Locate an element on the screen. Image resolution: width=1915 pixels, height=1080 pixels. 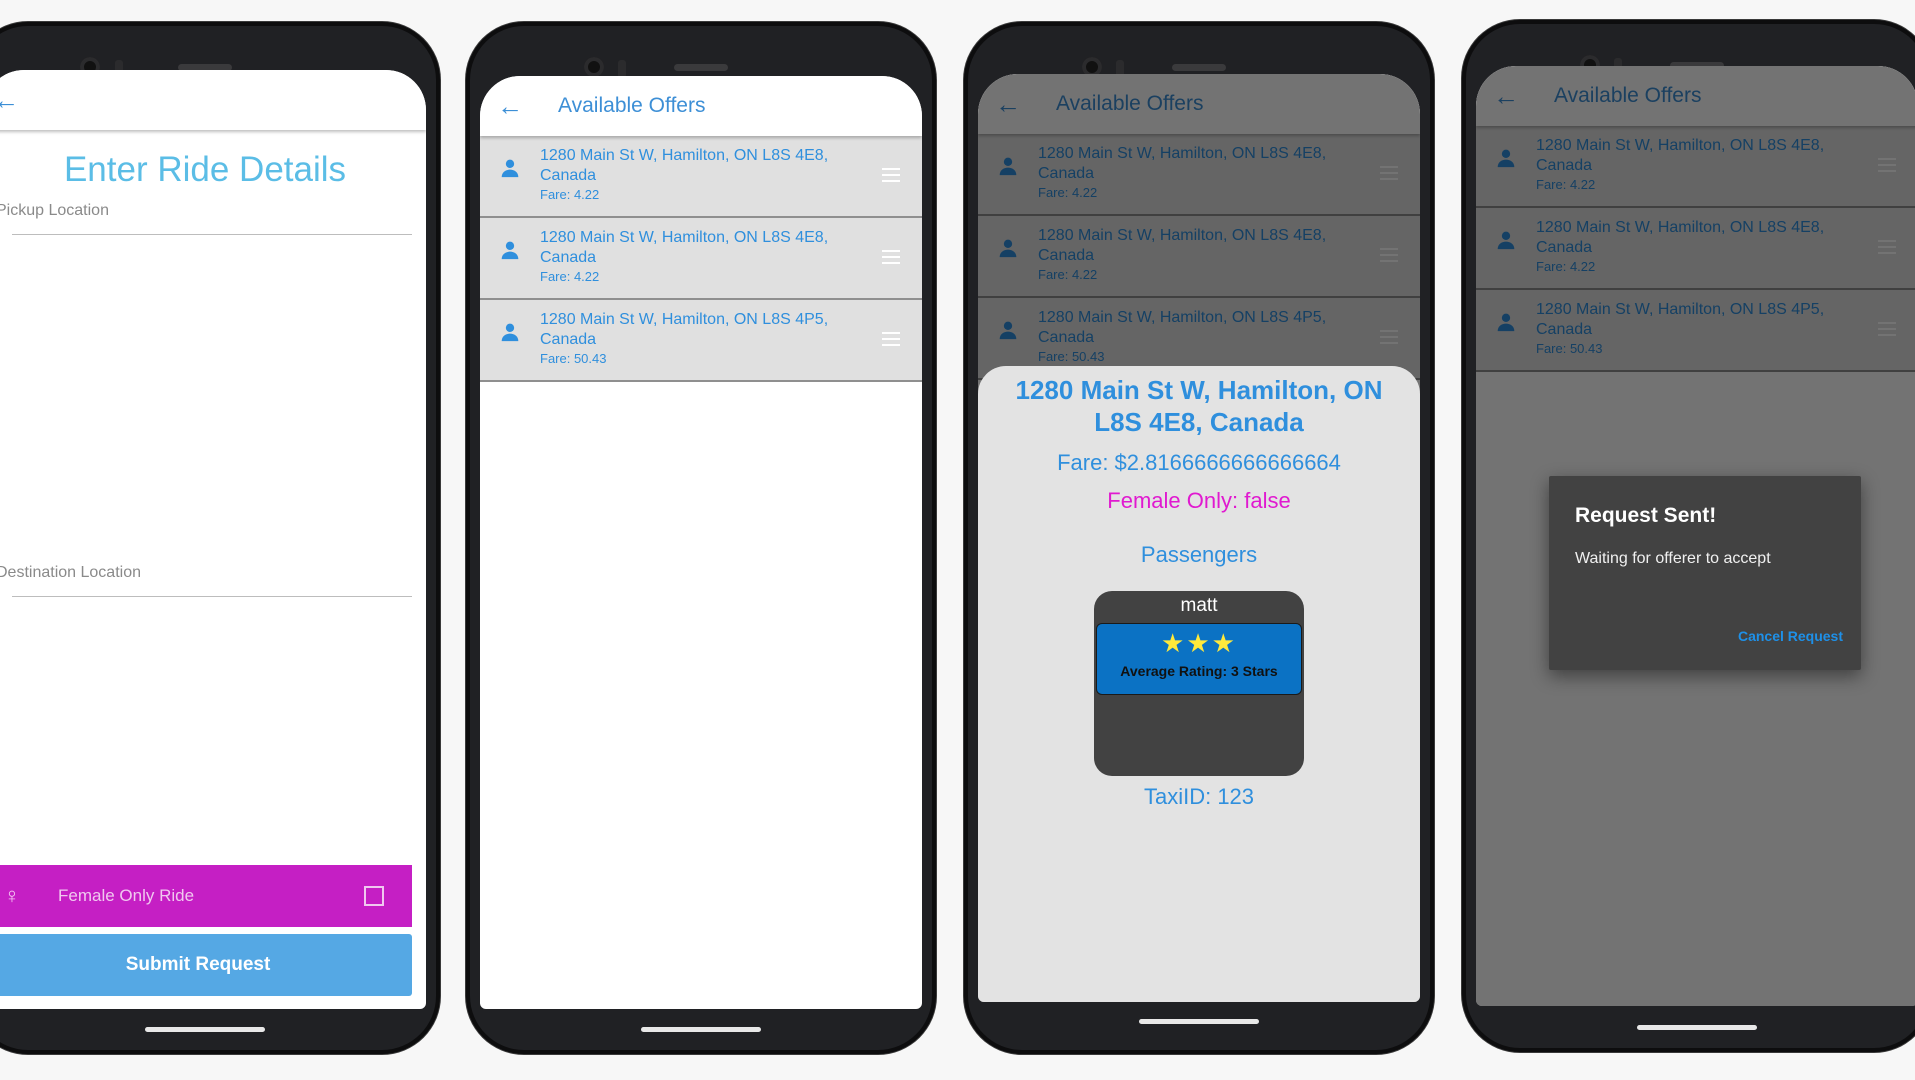
detail-fare: Fare: $2.8166666666666664 is located at coordinates (1199, 462).